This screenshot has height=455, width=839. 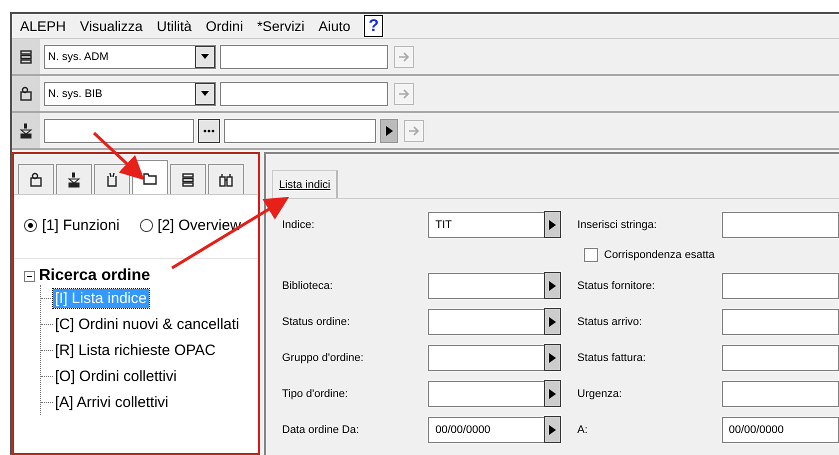 What do you see at coordinates (118, 156) in the screenshot?
I see `annotation-arrow` at bounding box center [118, 156].